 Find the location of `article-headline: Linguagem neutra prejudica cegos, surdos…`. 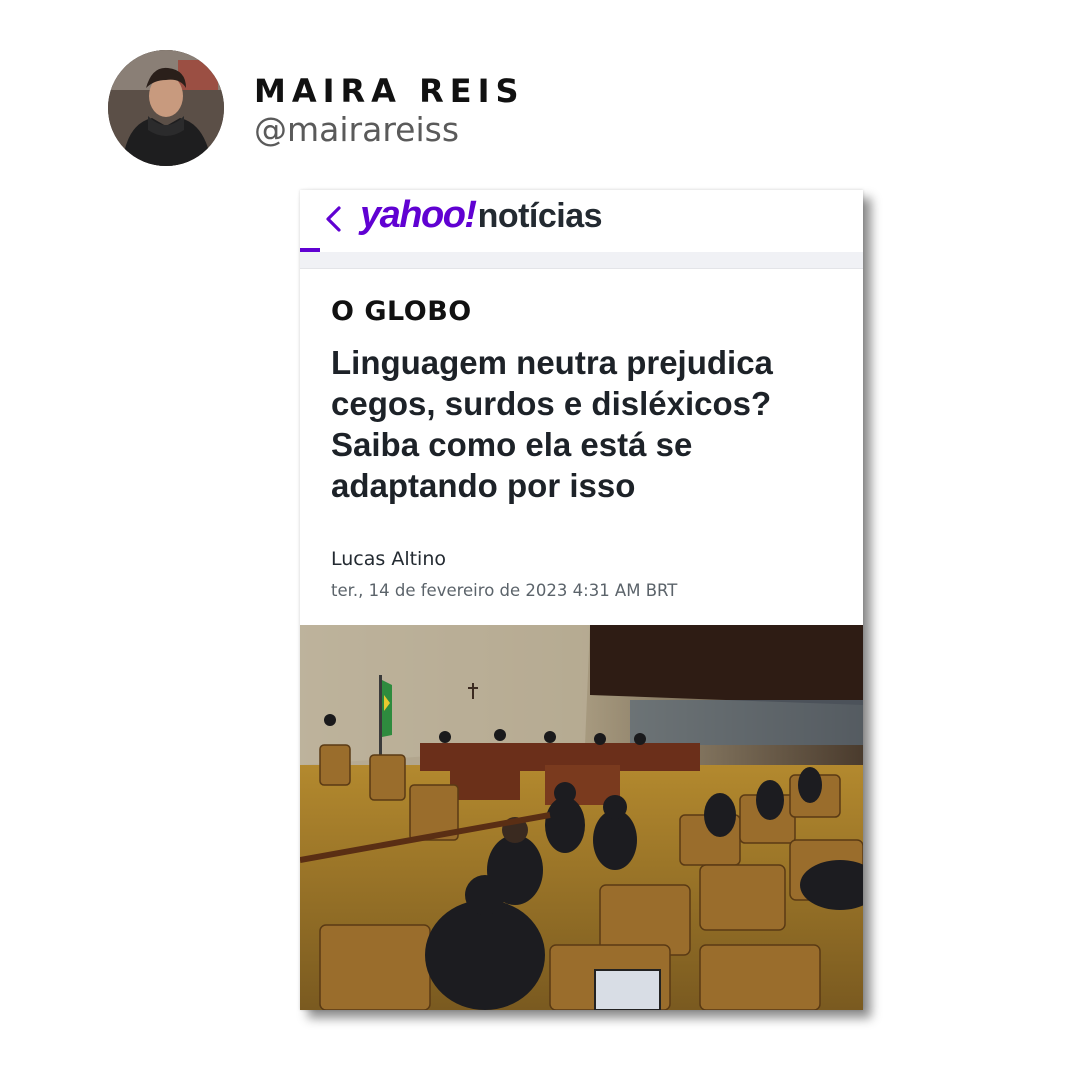

article-headline: Linguagem neutra prejudica cegos, surdos… is located at coordinates (552, 424).